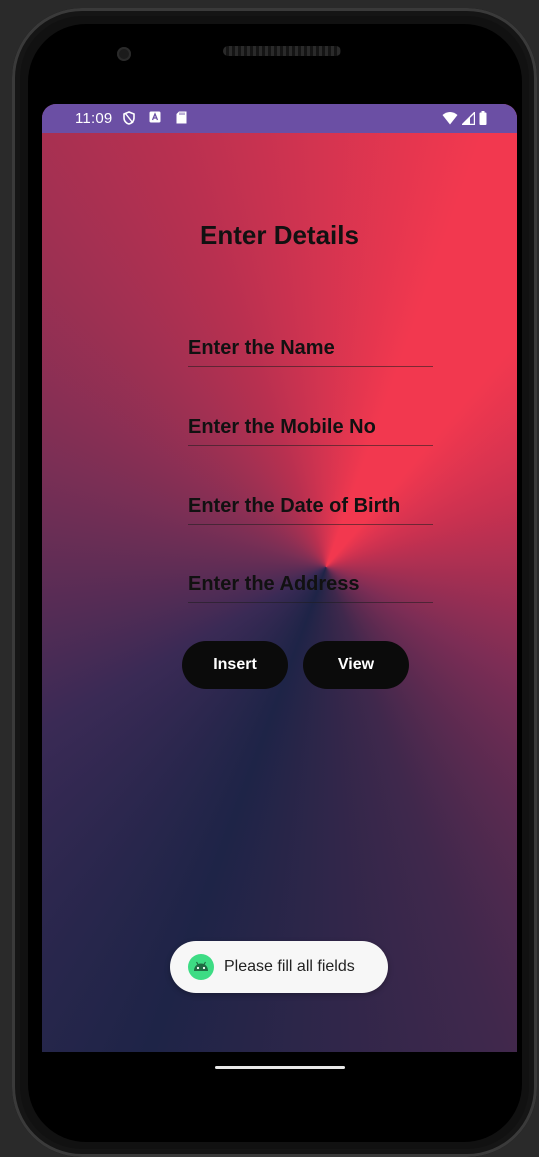  Describe the element at coordinates (450, 117) in the screenshot. I see `wifi-icon` at that location.